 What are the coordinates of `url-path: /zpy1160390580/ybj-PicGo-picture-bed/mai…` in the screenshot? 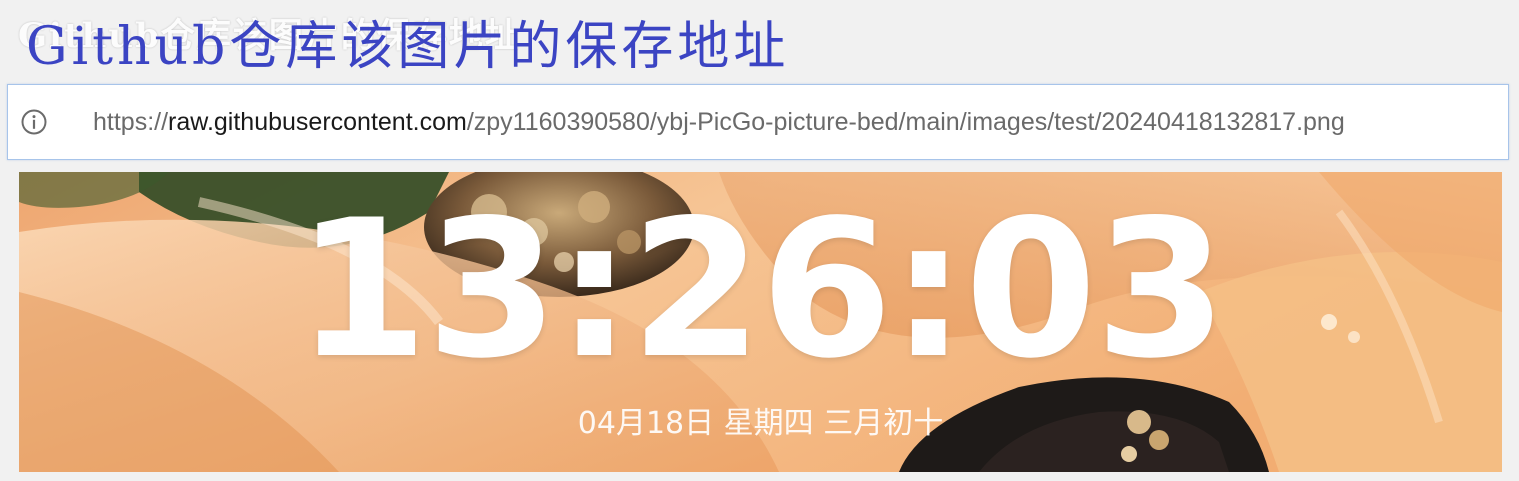 It's located at (905, 121).